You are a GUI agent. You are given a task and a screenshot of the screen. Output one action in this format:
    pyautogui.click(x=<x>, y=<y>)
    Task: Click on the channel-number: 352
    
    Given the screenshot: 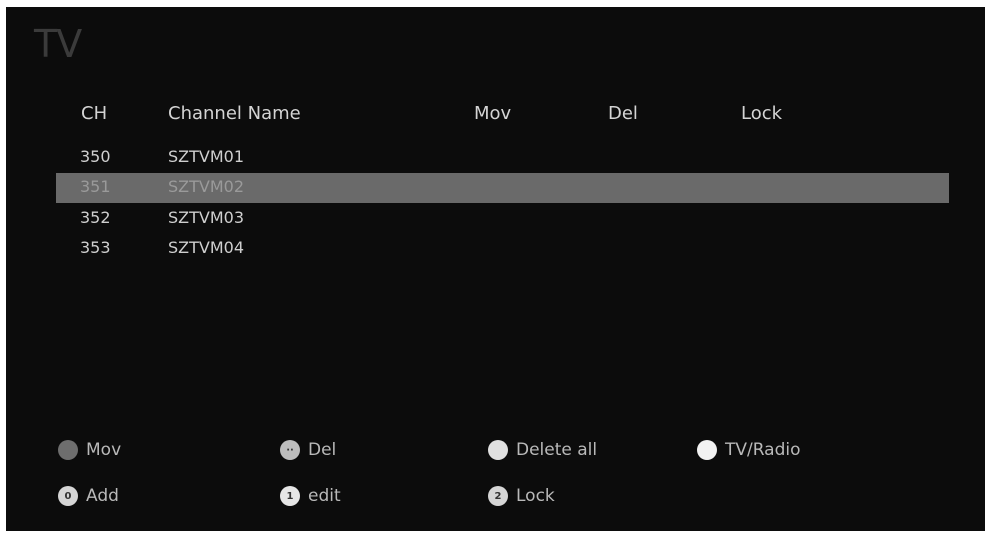 What is the action you would take?
    pyautogui.click(x=95, y=217)
    